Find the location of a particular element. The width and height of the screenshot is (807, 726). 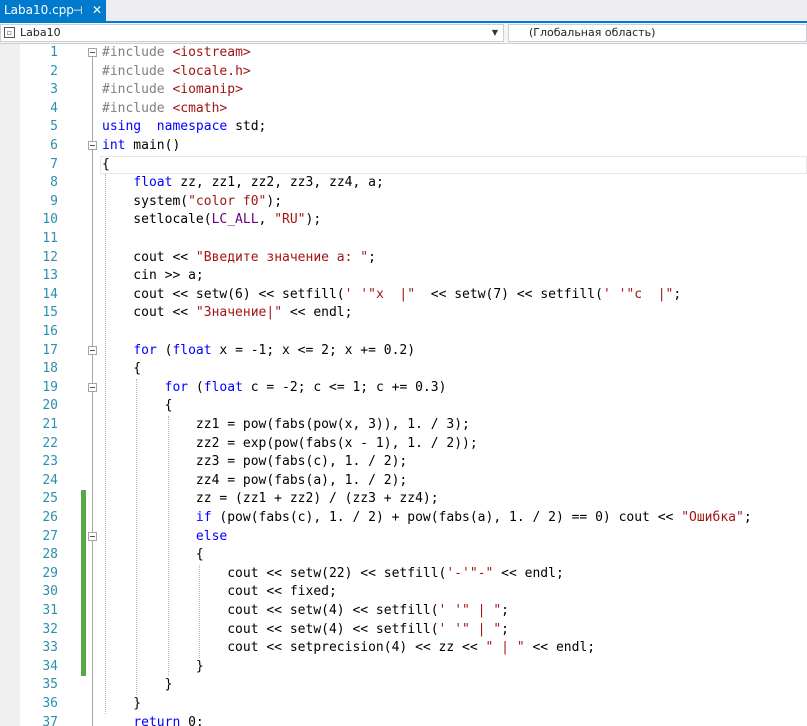

code-line: 25 zz = (zz1 + zz2) / (zz3 + zz4); is located at coordinates (403, 499).